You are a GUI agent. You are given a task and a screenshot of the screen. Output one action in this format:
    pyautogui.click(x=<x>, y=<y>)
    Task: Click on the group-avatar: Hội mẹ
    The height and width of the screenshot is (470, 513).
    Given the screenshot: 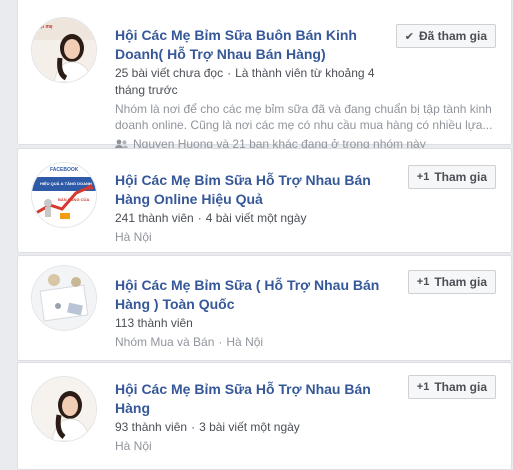 What is the action you would take?
    pyautogui.click(x=64, y=50)
    